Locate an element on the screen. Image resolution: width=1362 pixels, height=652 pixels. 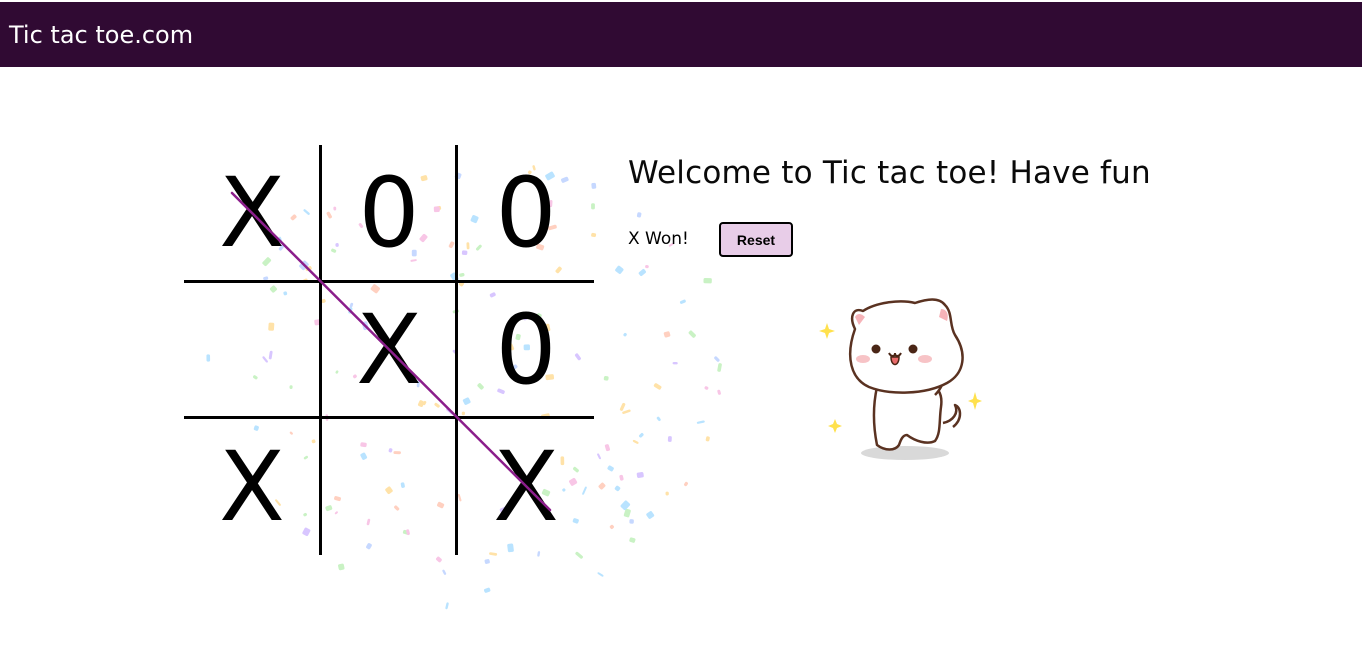
board-cell-5: 0 is located at coordinates (526, 350).